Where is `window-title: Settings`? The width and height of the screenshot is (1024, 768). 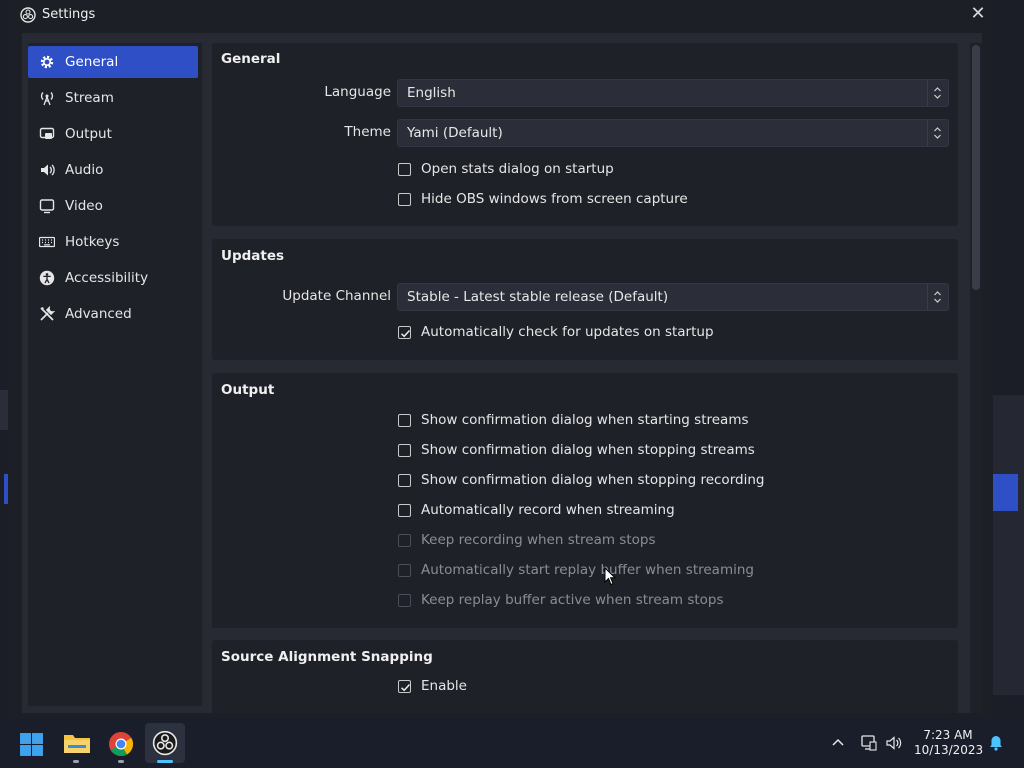 window-title: Settings is located at coordinates (69, 14).